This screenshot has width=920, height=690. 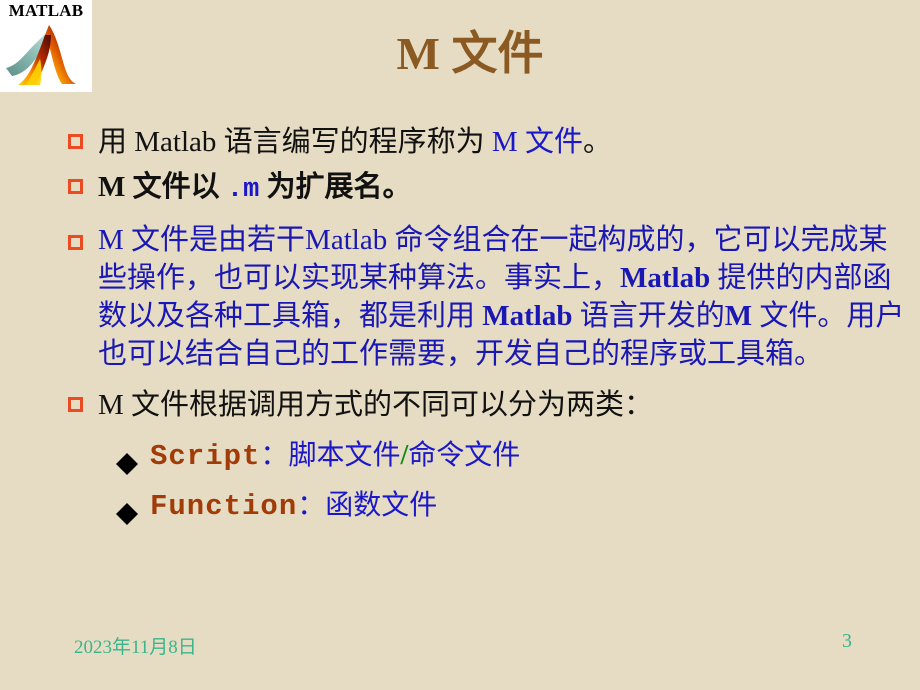 I want to click on footer-date: 2023年11月8日, so click(x=135, y=647).